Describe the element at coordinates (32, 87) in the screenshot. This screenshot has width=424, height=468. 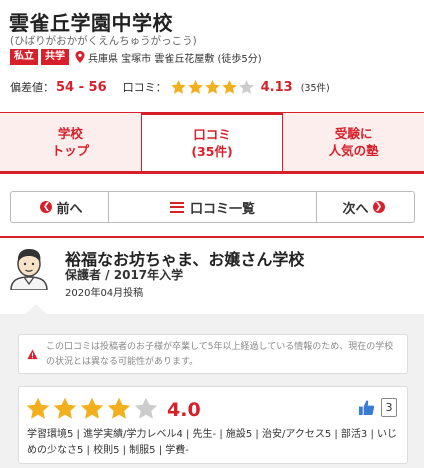
I see `hensachi-label: 偏差値：` at that location.